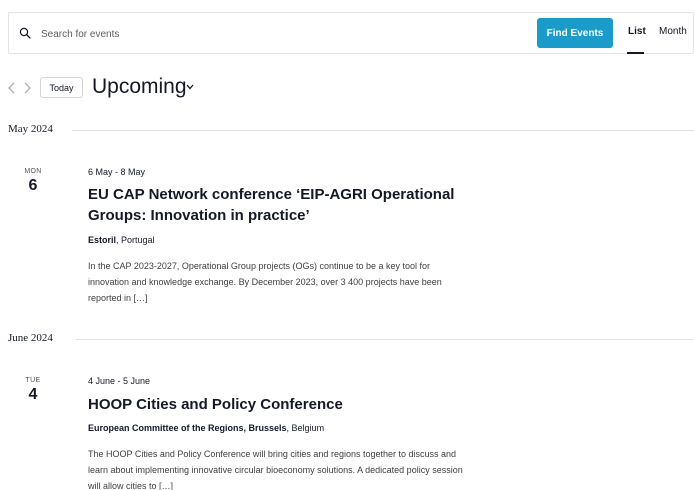 The width and height of the screenshot is (694, 490). Describe the element at coordinates (33, 185) in the screenshot. I see `event-day: 6` at that location.